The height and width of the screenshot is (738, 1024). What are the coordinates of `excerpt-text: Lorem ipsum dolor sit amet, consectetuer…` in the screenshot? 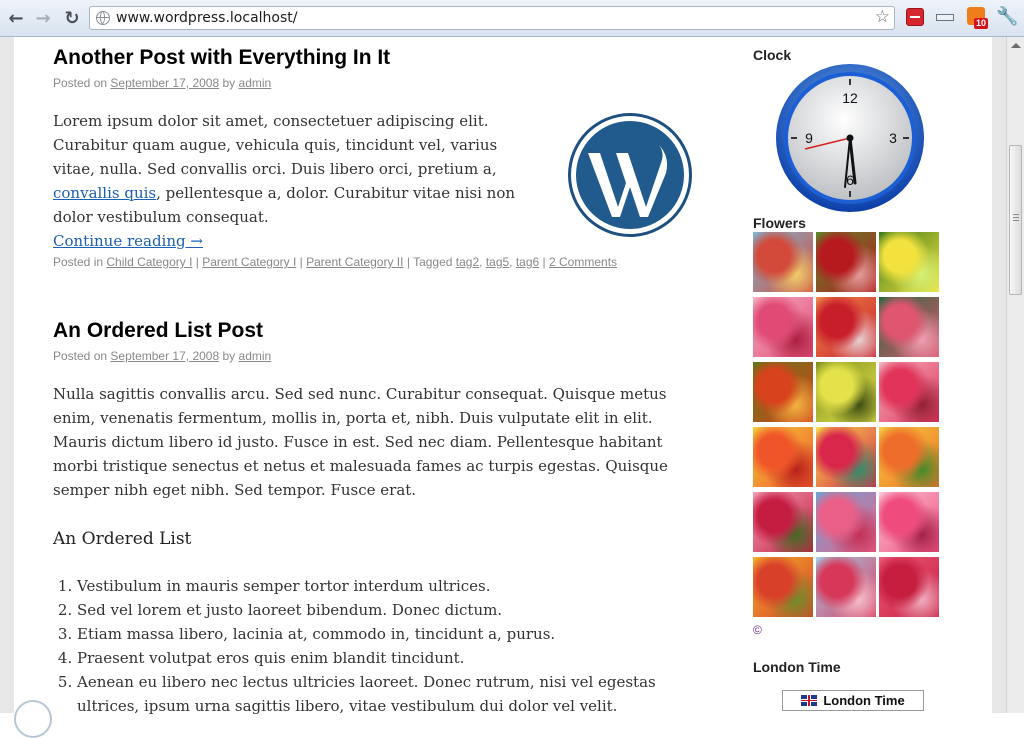 It's located at (275, 145).